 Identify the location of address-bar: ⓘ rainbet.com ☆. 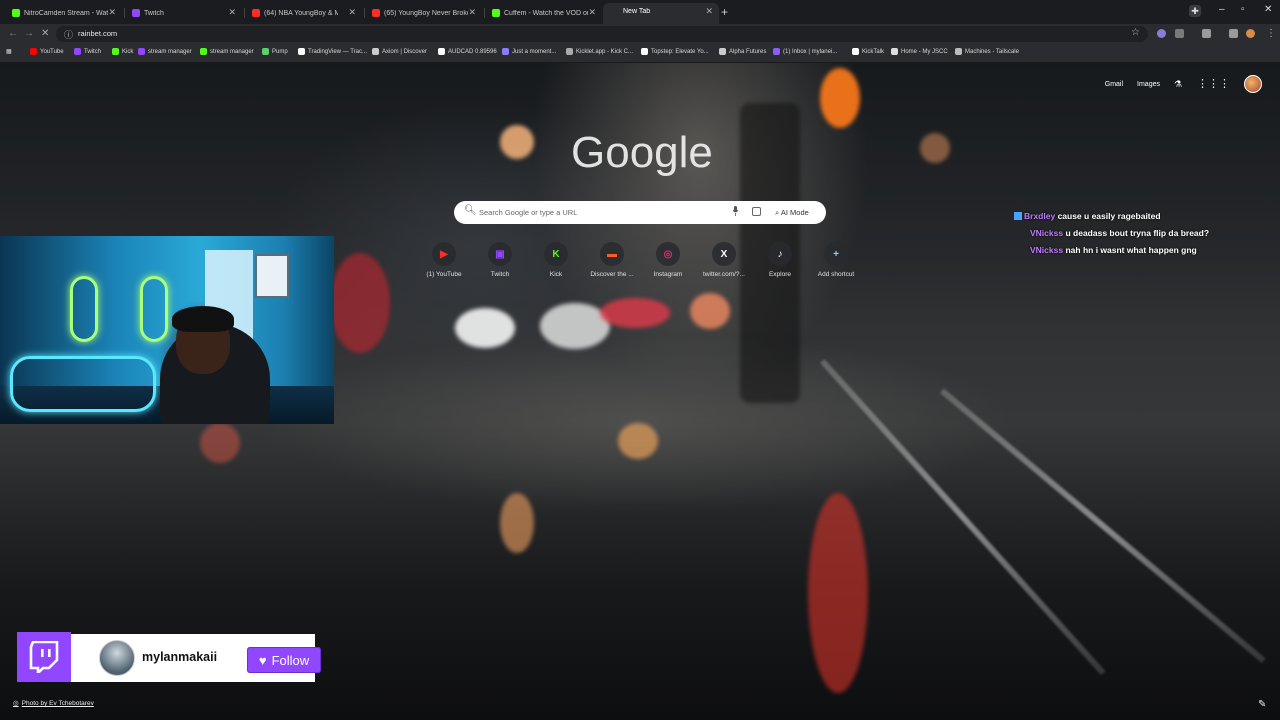
(602, 34).